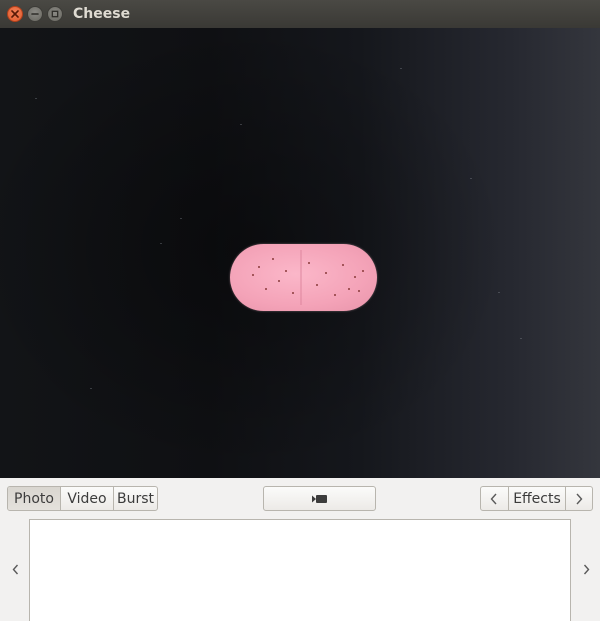  I want to click on window-title: Cheese, so click(102, 14).